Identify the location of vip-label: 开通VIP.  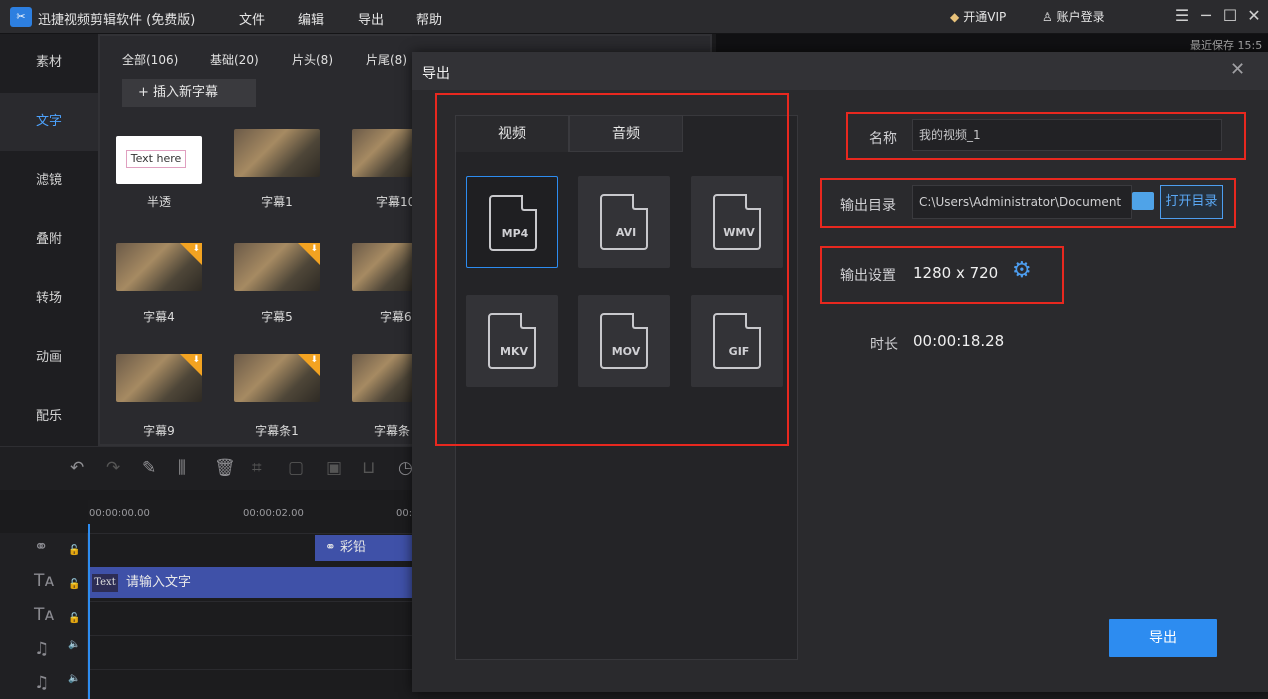
(985, 17).